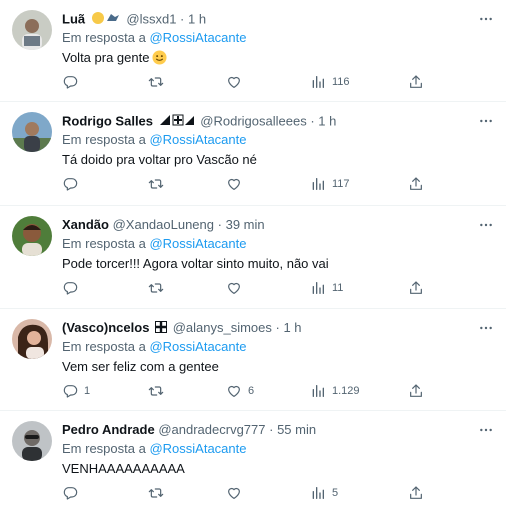  I want to click on action-bar: 11, so click(247, 288).